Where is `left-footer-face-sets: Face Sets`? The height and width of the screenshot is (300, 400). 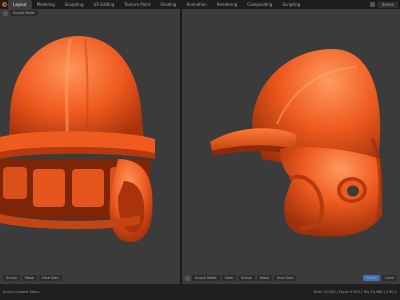 left-footer-face-sets: Face Sets is located at coordinates (50, 278).